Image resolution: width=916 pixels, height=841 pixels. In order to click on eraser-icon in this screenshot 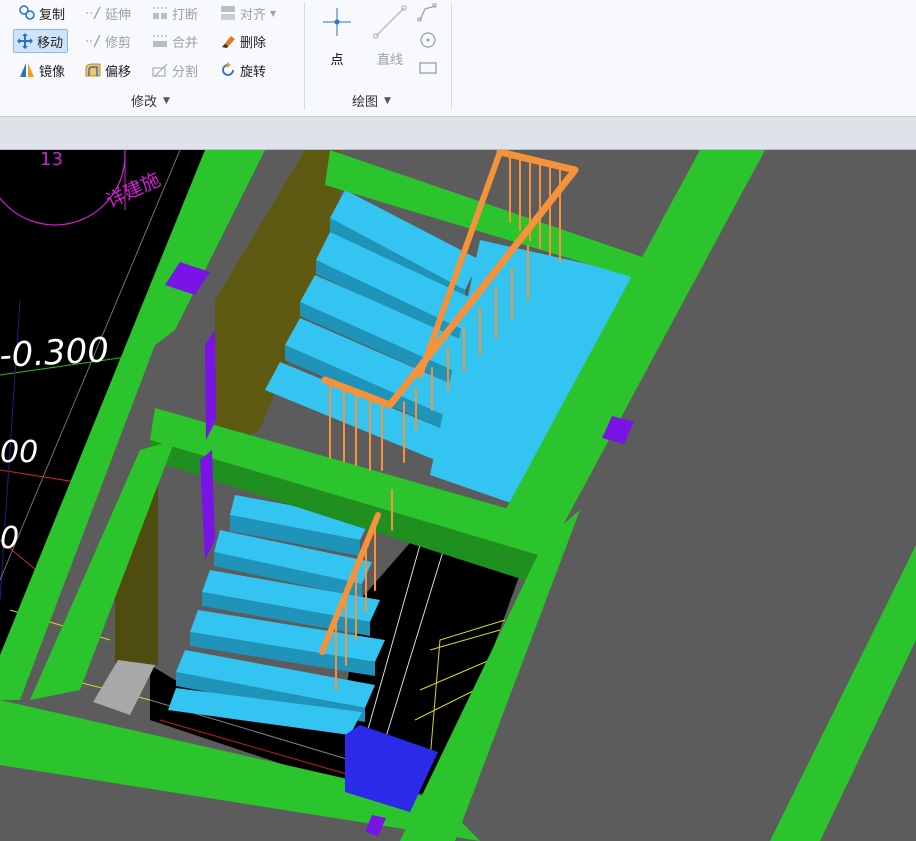, I will do `click(228, 42)`.